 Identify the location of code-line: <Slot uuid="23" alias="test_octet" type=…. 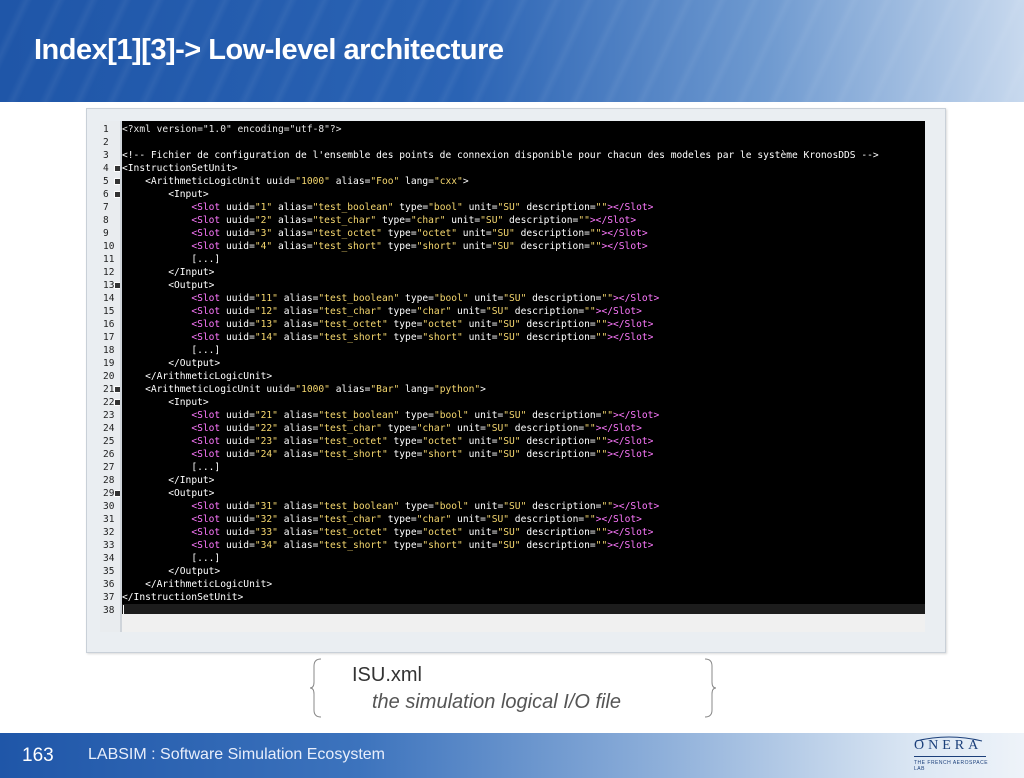
(422, 441).